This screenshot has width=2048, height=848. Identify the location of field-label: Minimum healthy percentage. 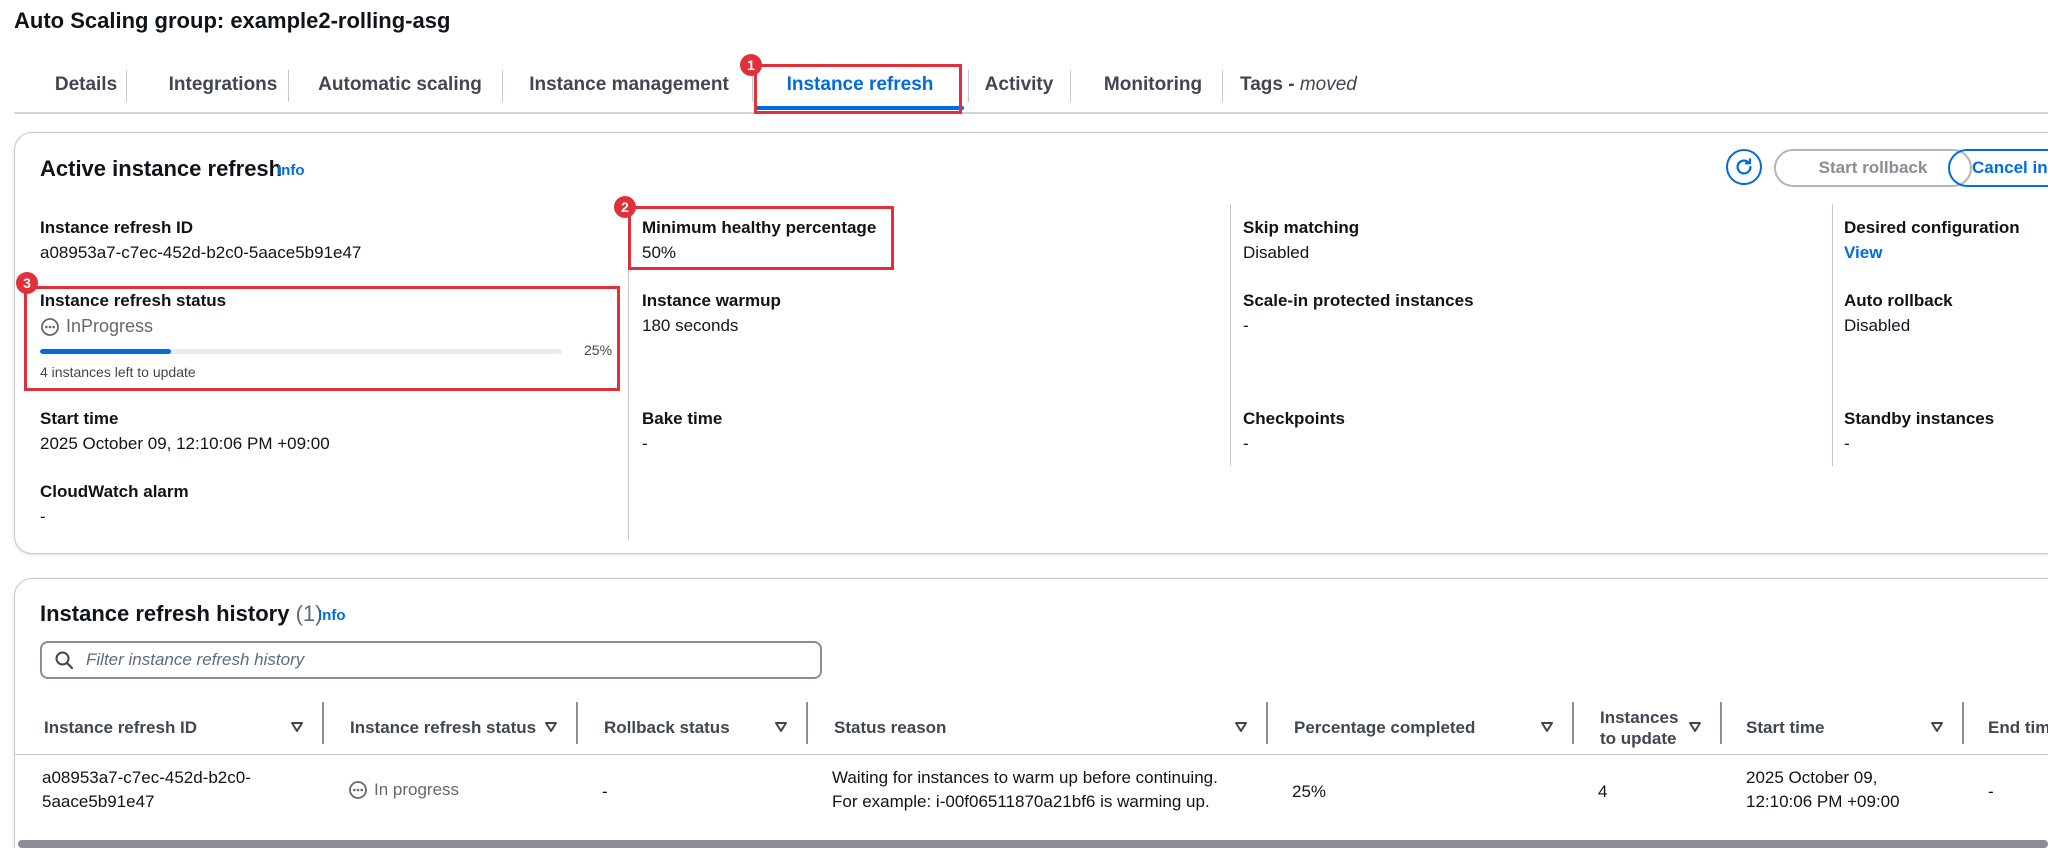
(759, 227).